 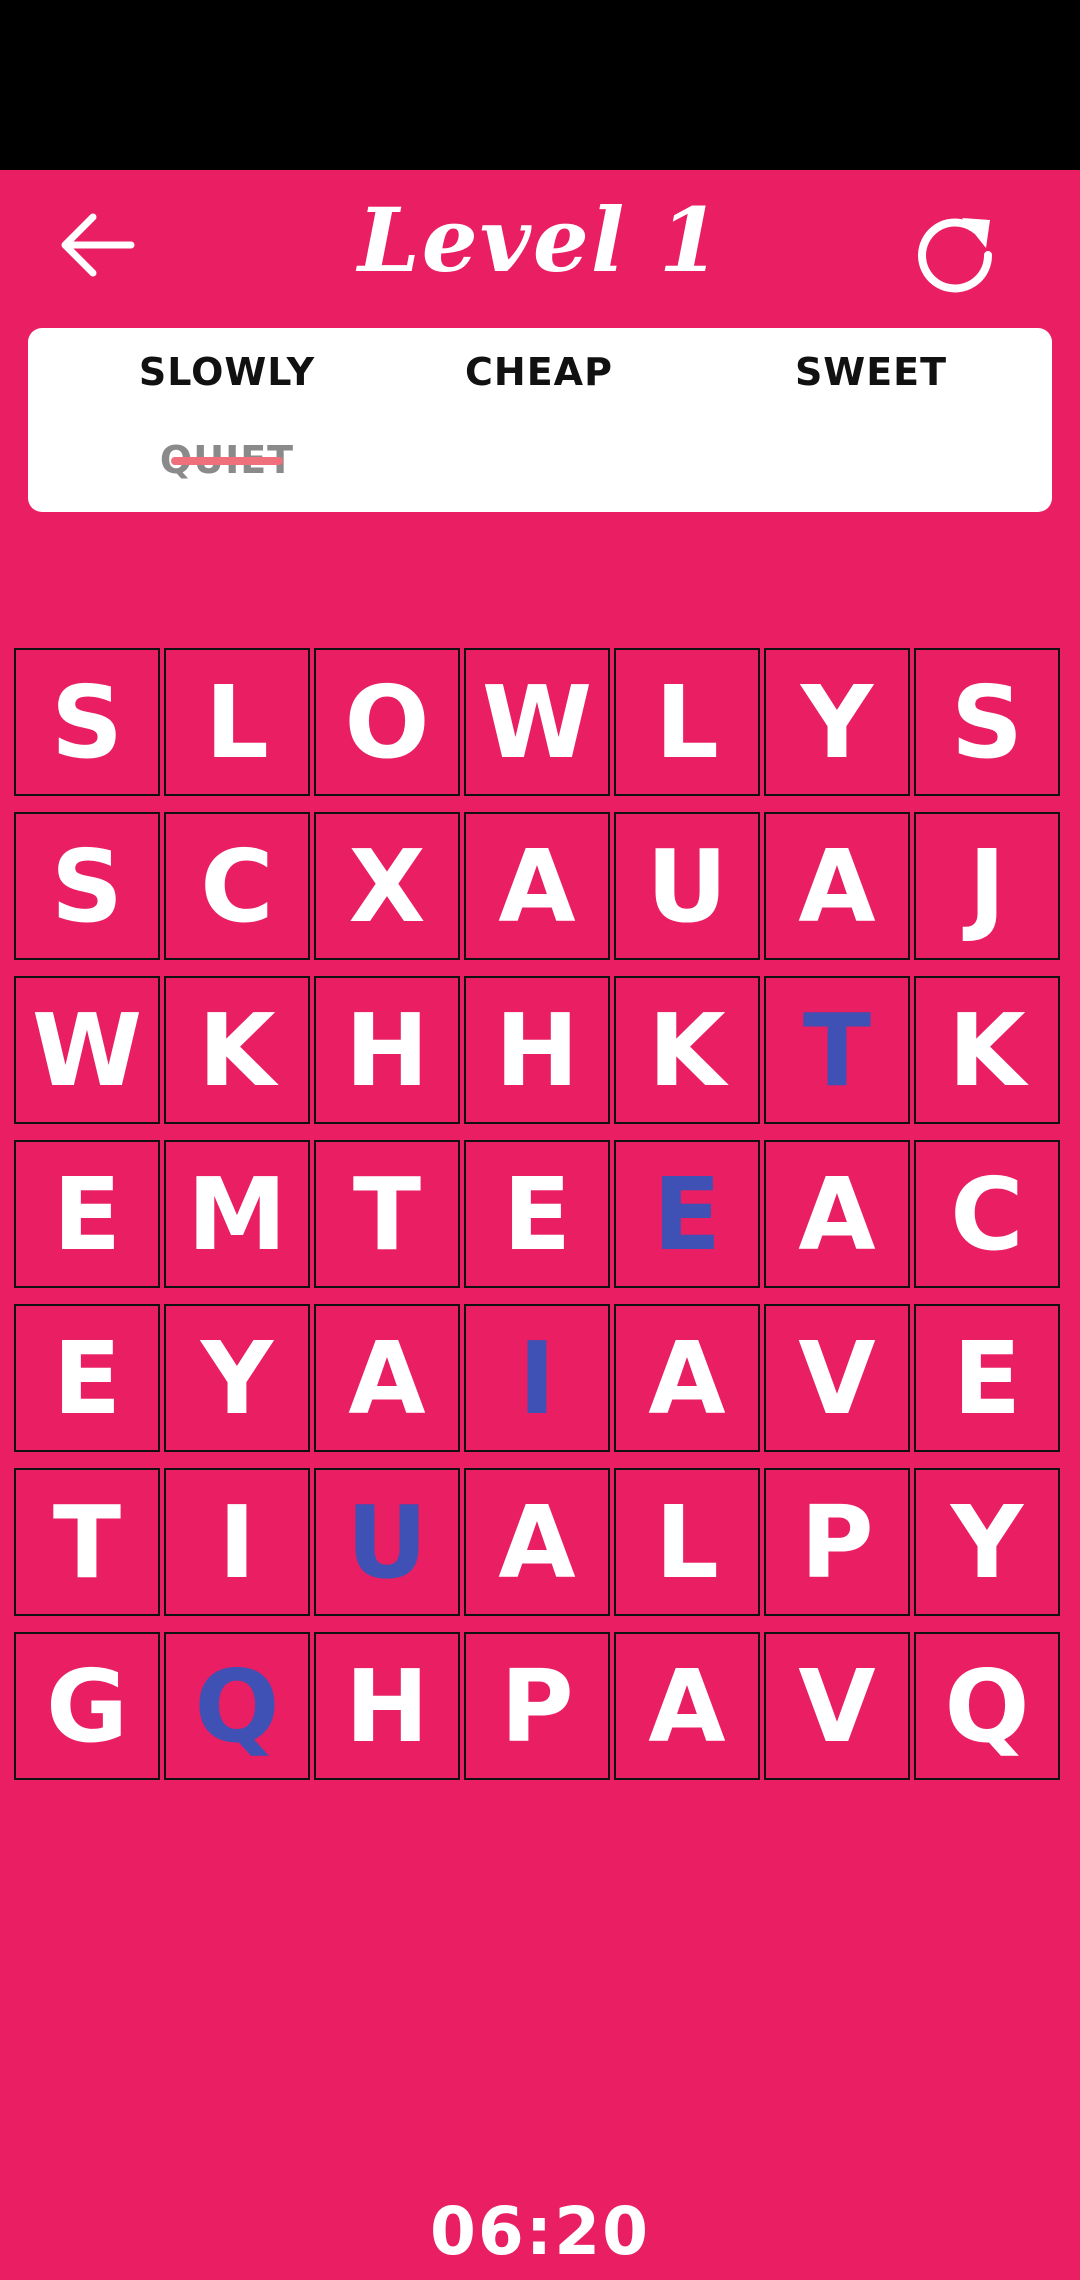 I want to click on restart-button, so click(x=955, y=255).